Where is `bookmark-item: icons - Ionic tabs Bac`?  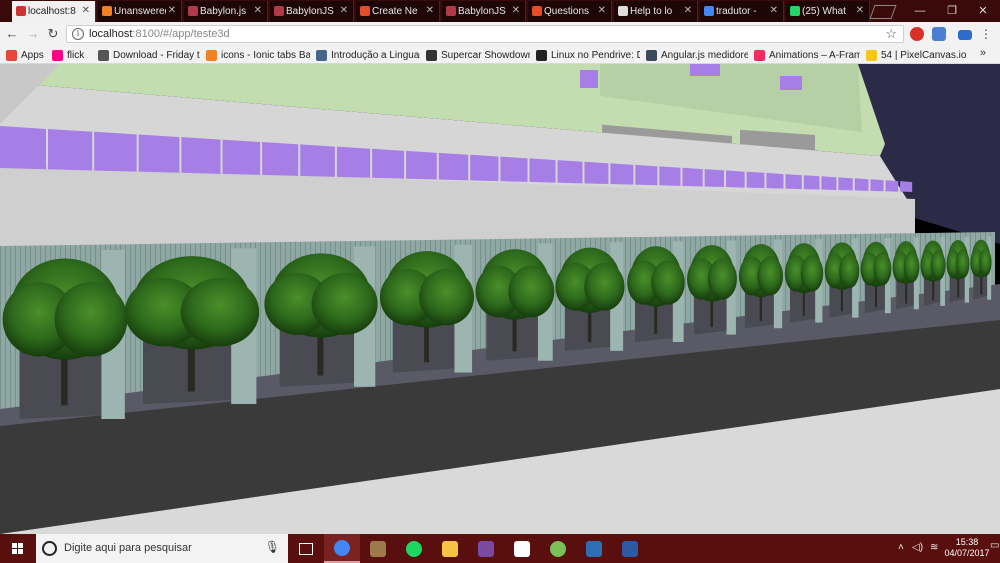 bookmark-item: icons - Ionic tabs Bac is located at coordinates (258, 55).